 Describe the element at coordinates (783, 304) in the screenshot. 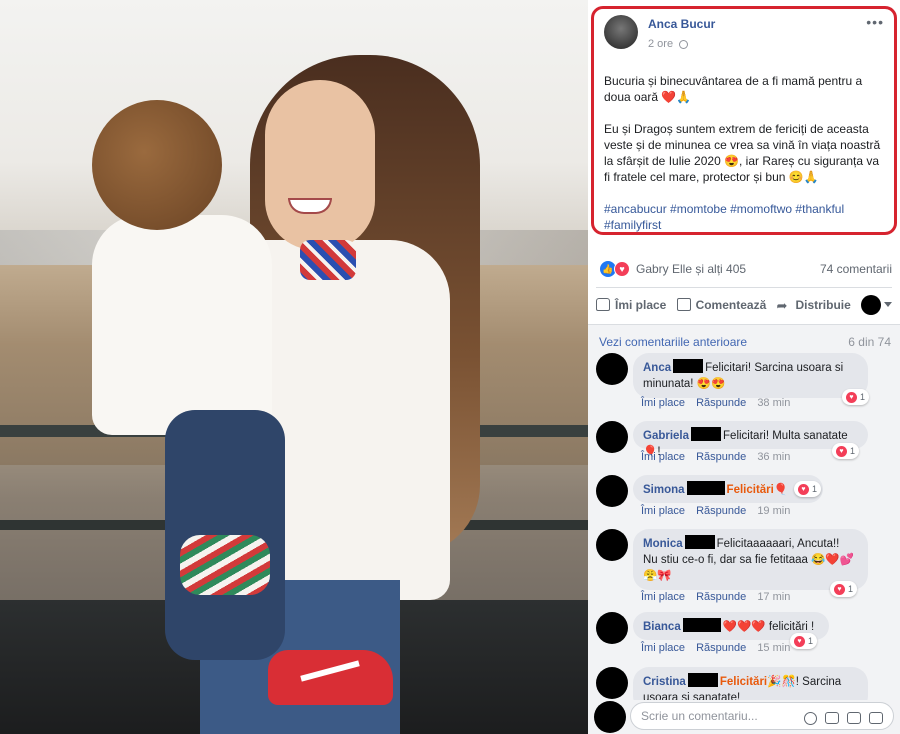

I see `share-icon` at that location.